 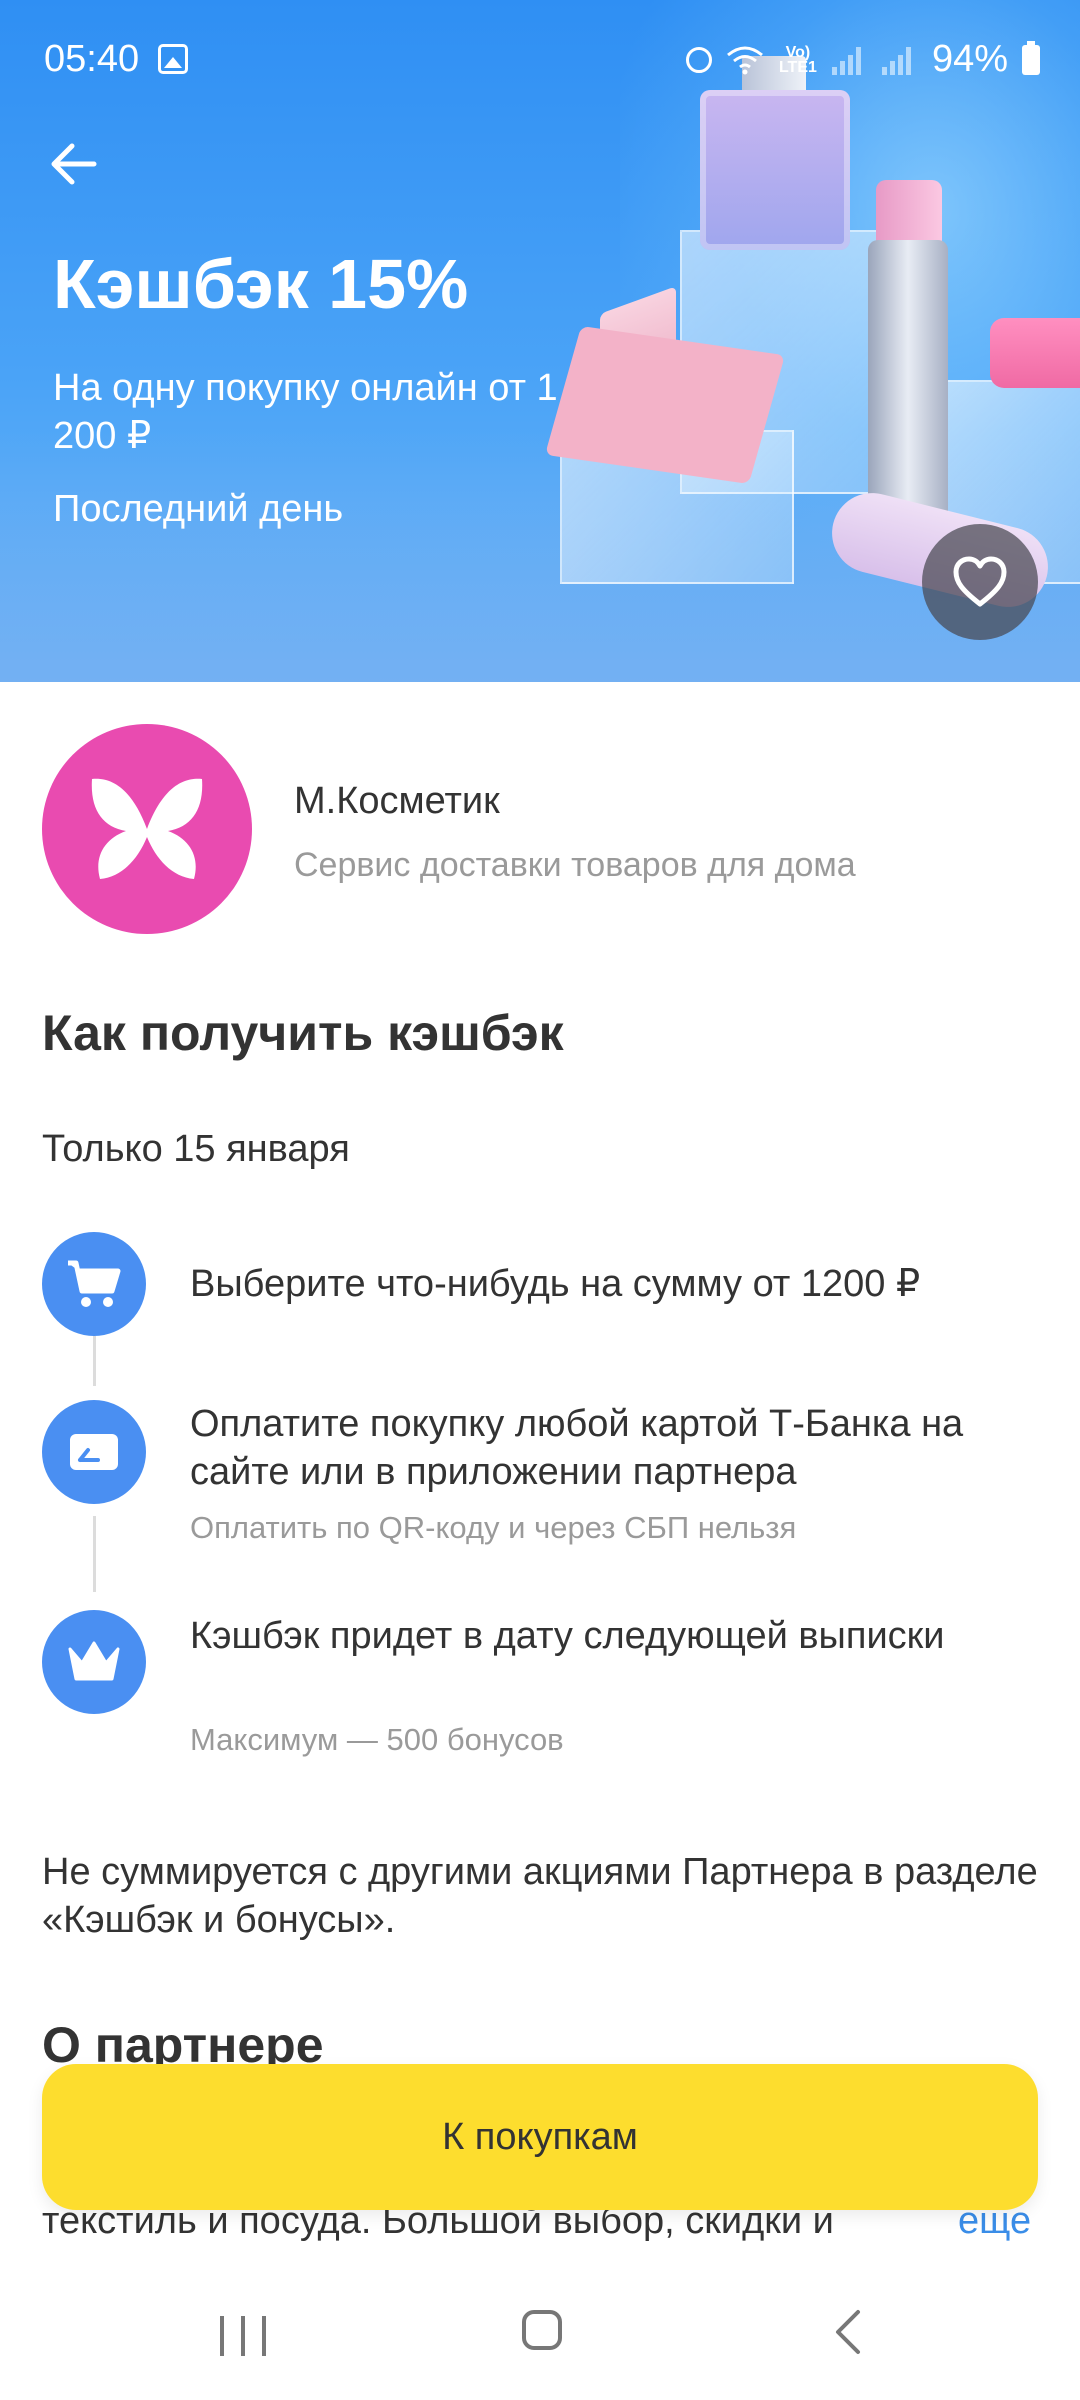 I want to click on go-shopping-button: К покупкам, so click(x=540, y=2137).